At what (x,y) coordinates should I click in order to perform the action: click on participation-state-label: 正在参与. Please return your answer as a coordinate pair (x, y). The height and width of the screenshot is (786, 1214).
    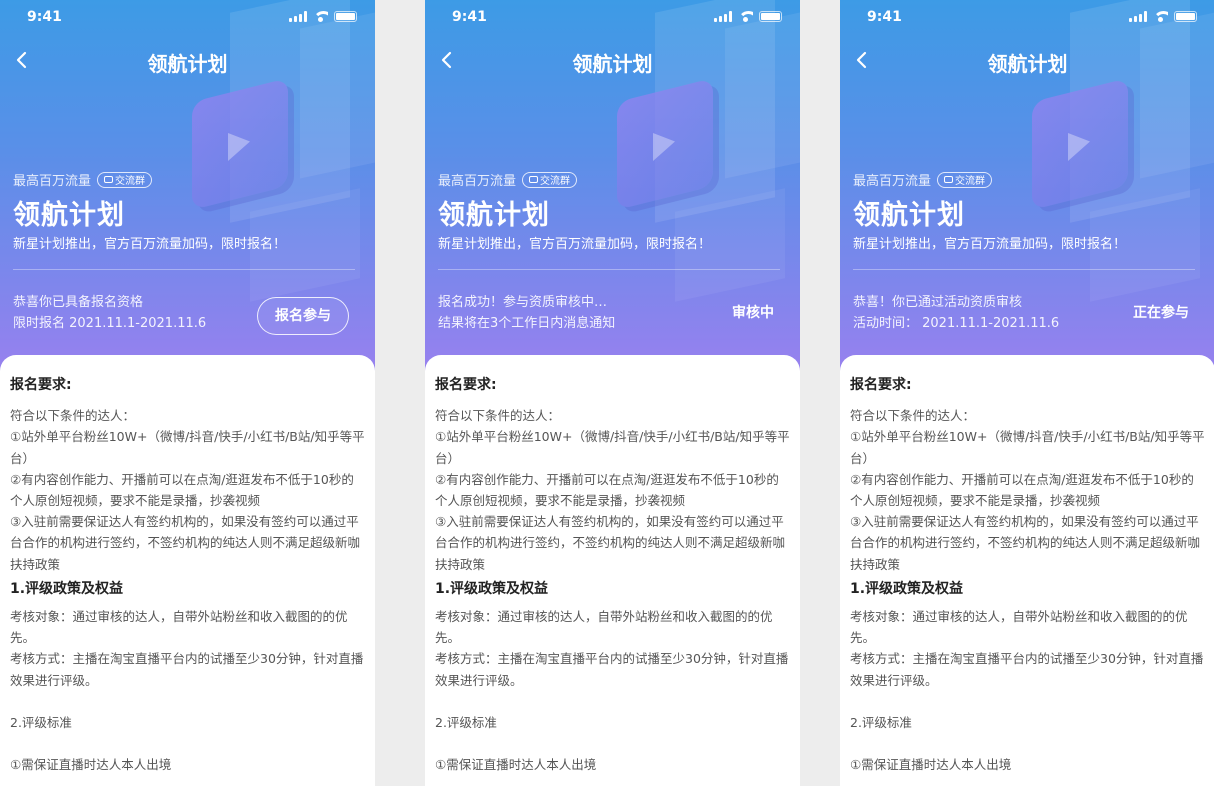
    Looking at the image, I should click on (1161, 313).